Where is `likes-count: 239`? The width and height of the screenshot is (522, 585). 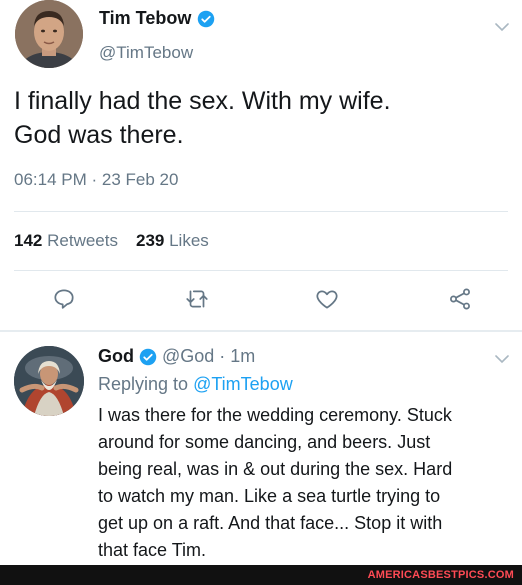 likes-count: 239 is located at coordinates (150, 240).